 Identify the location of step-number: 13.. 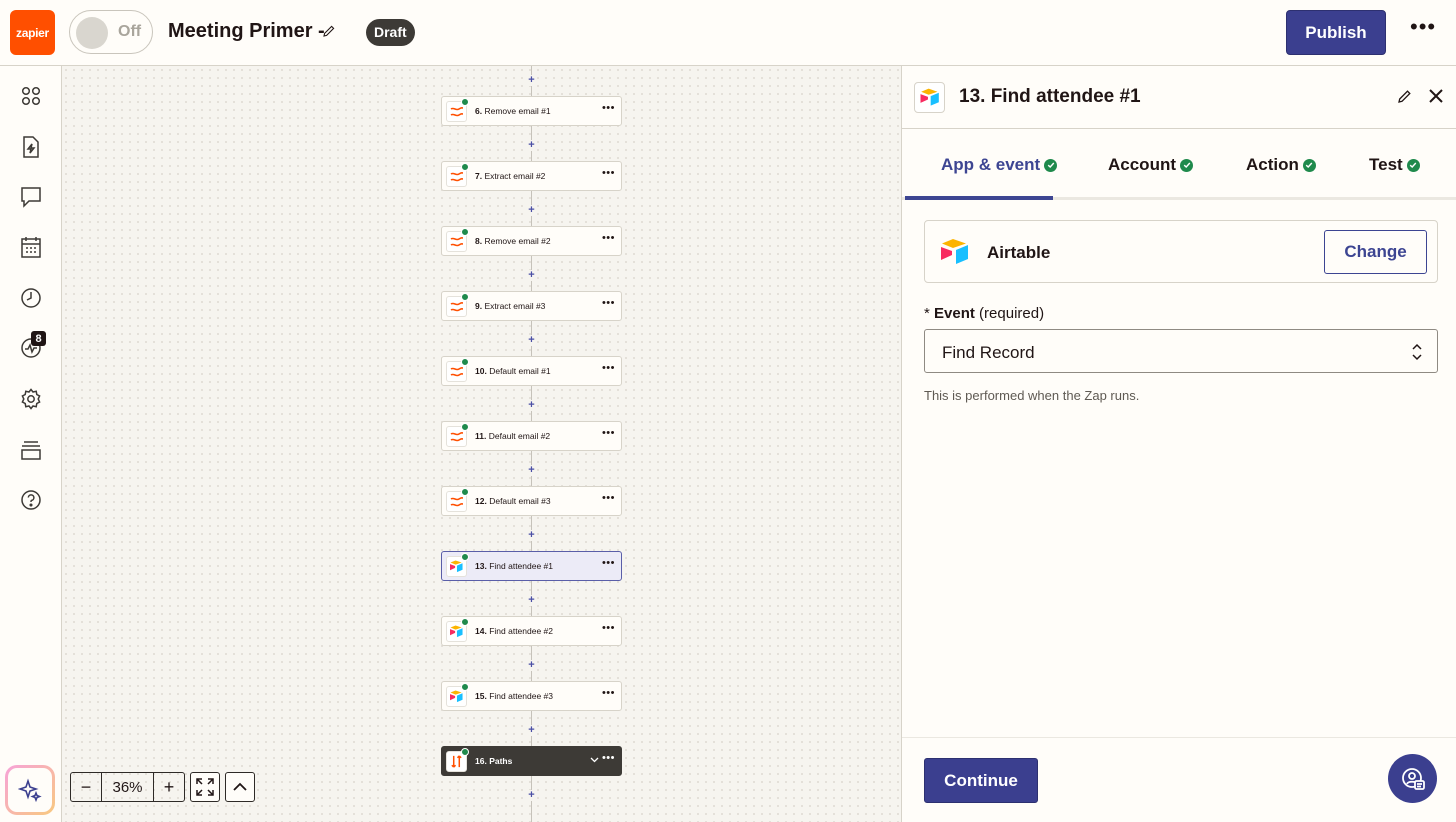
(481, 566).